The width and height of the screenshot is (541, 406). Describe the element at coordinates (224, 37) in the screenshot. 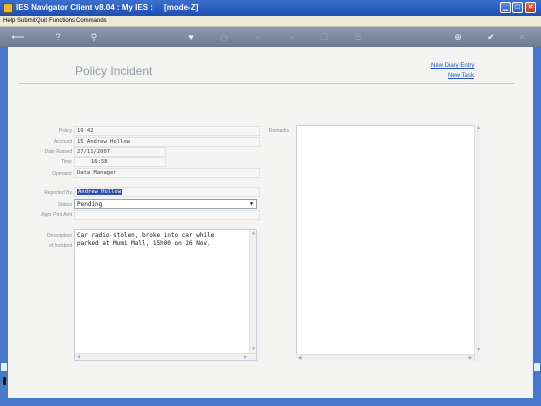

I see `clock-icon: ◷` at that location.